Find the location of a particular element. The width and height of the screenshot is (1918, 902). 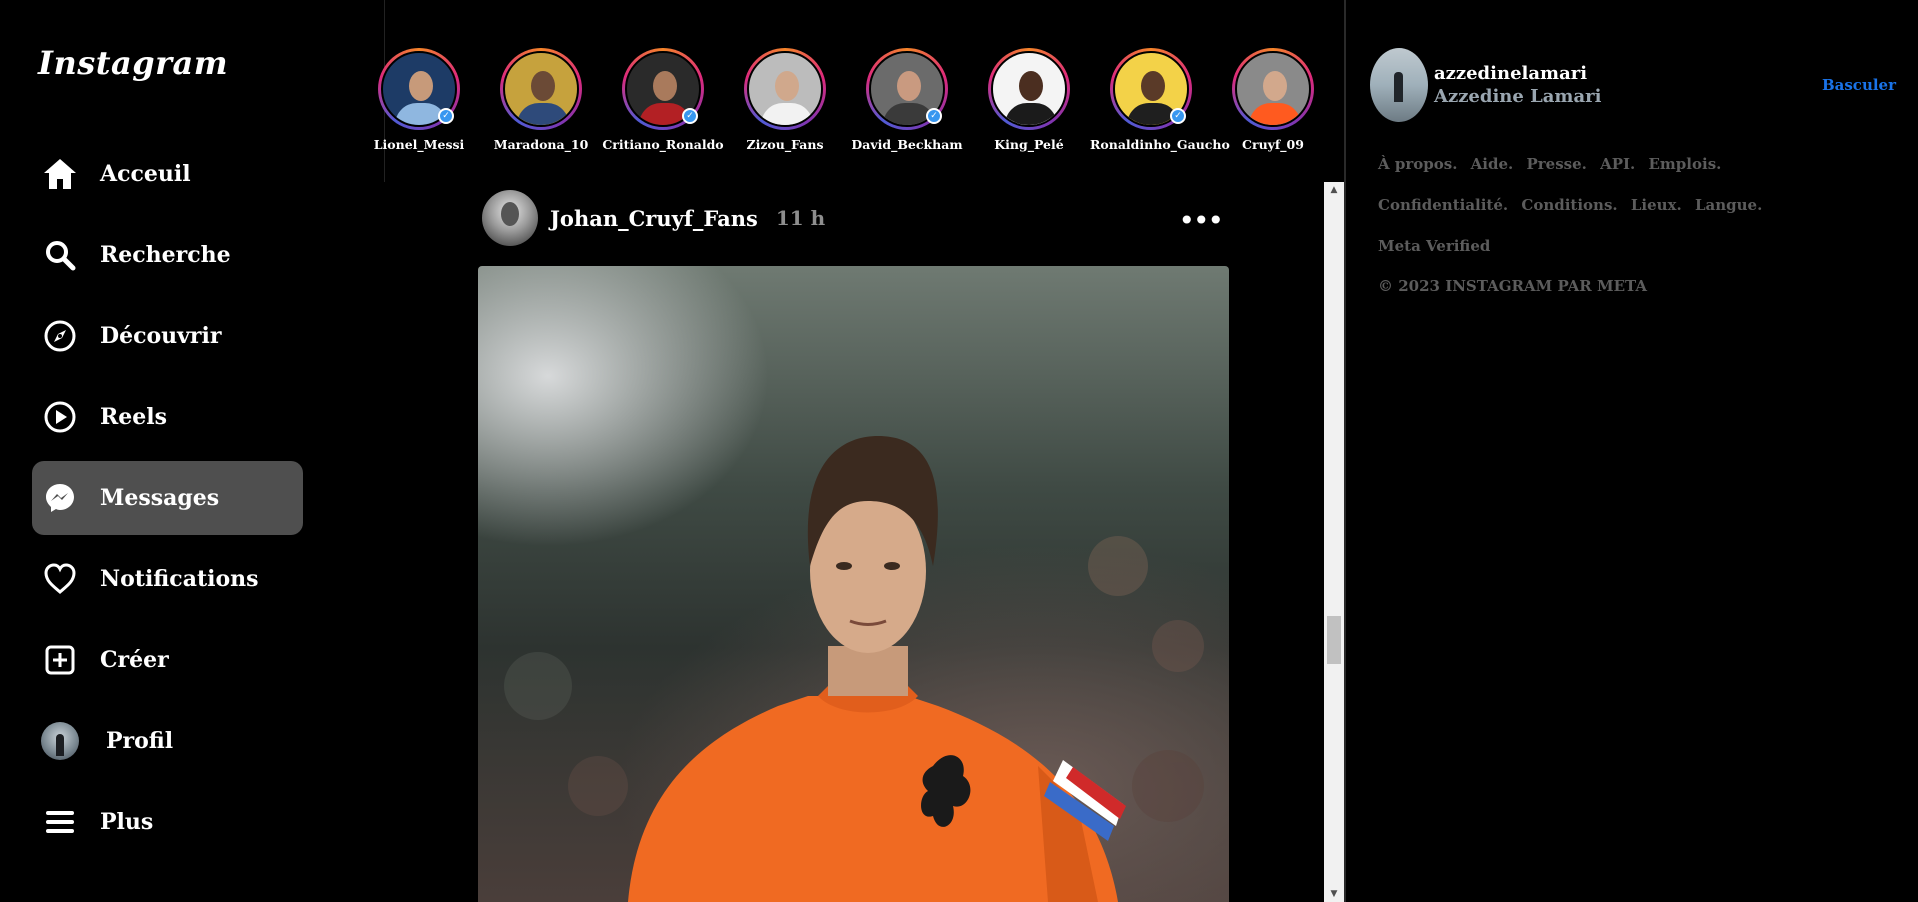

sidebar-item-notifications: Notifications is located at coordinates (167, 579).